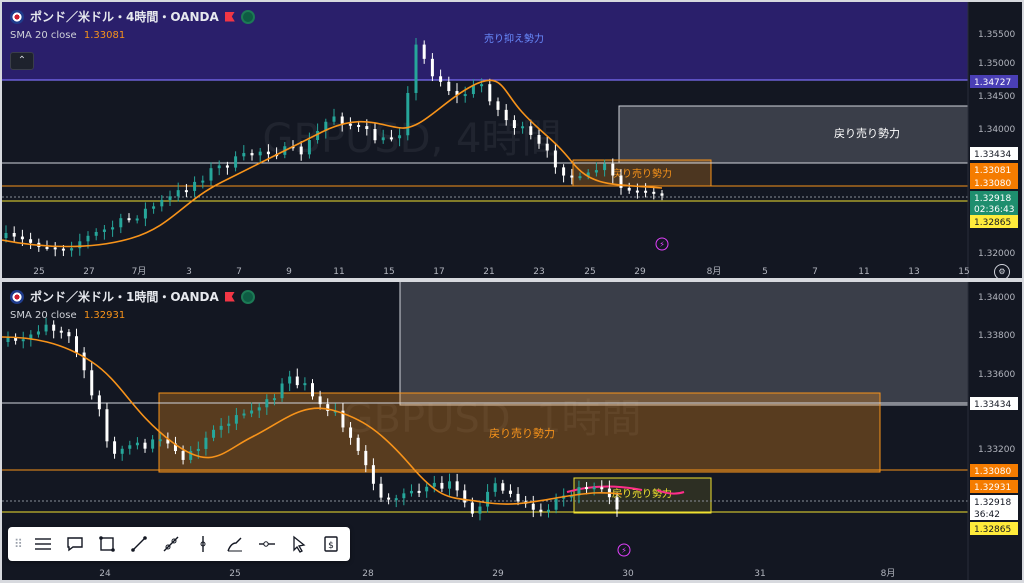  I want to click on brush-icon, so click(235, 544).